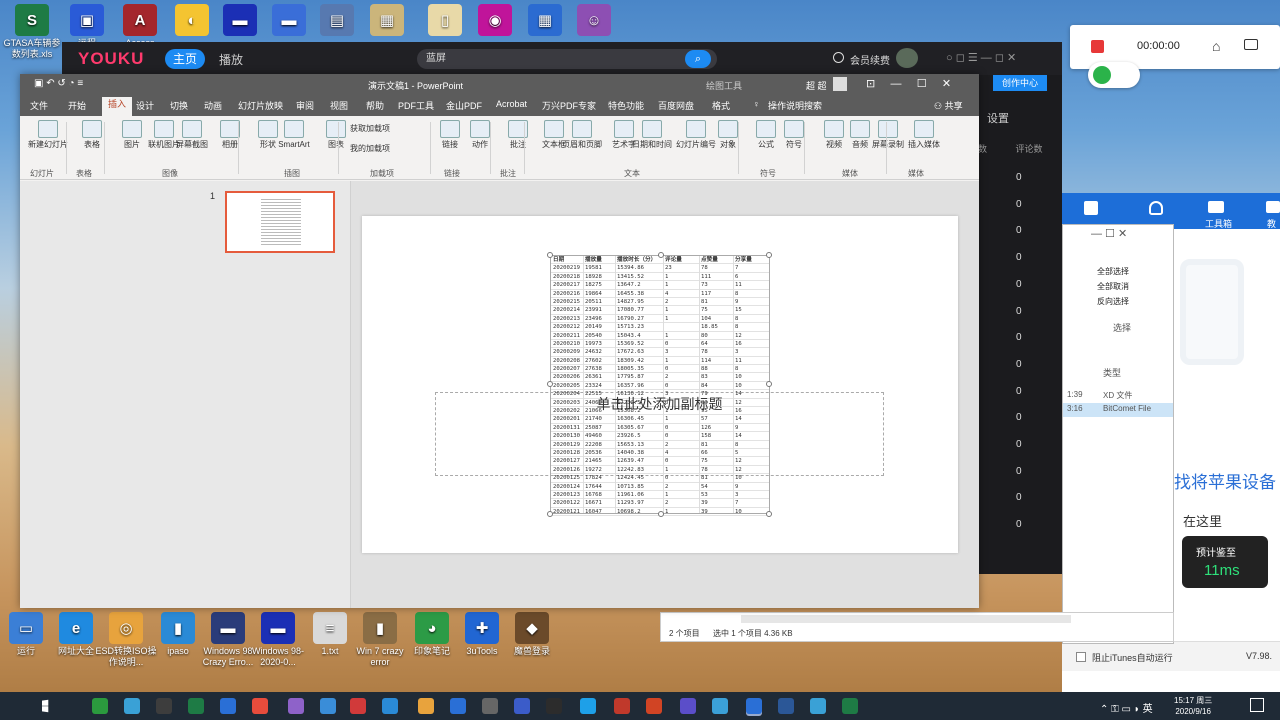 The height and width of the screenshot is (720, 1280). What do you see at coordinates (77, 105) in the screenshot?
I see `menu-tab-1: 开始` at bounding box center [77, 105].